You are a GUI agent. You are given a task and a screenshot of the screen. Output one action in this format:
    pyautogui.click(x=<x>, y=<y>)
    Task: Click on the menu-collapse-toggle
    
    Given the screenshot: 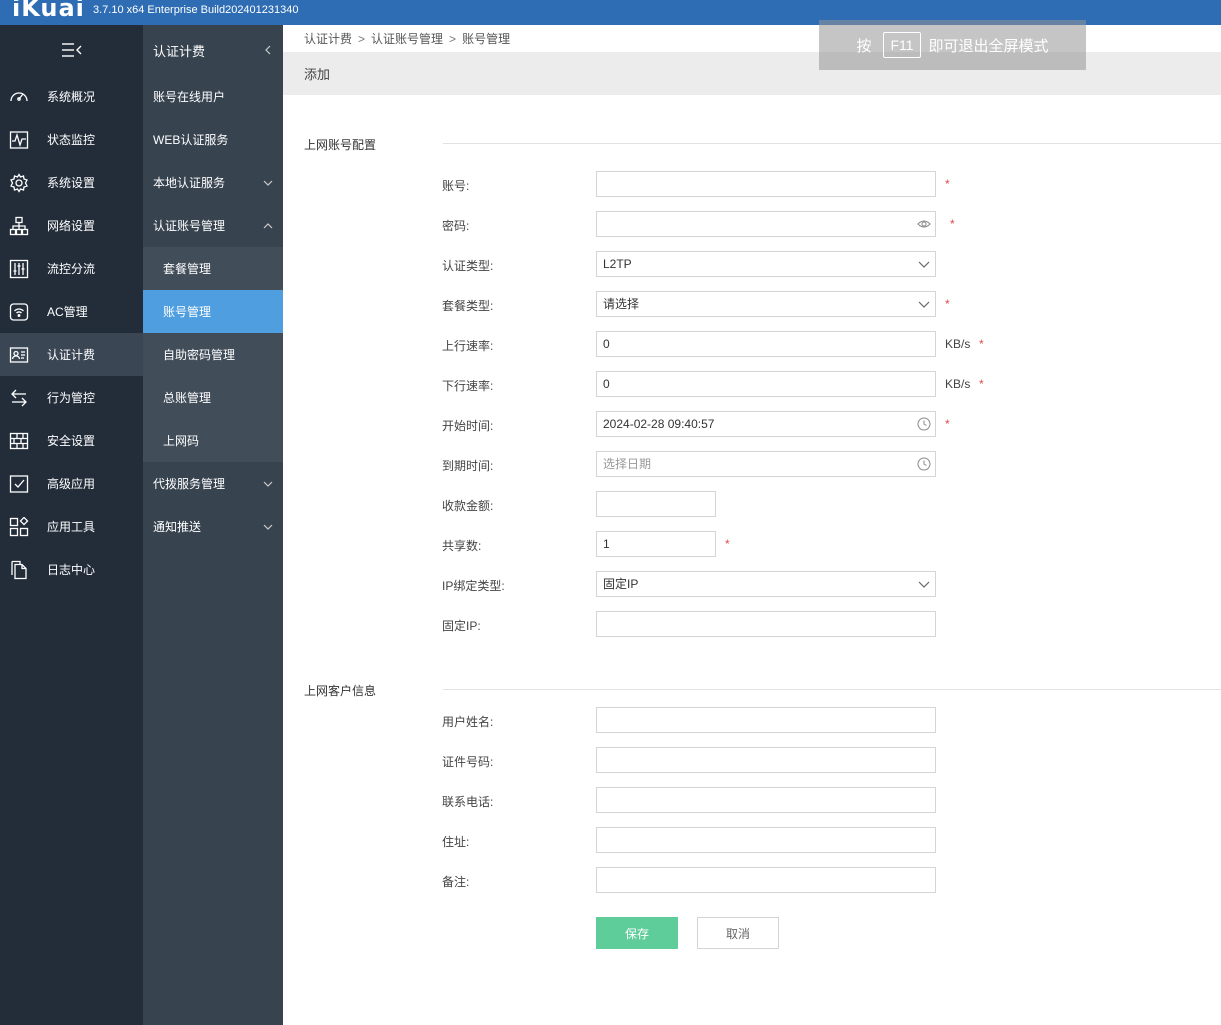 What is the action you would take?
    pyautogui.click(x=71, y=50)
    